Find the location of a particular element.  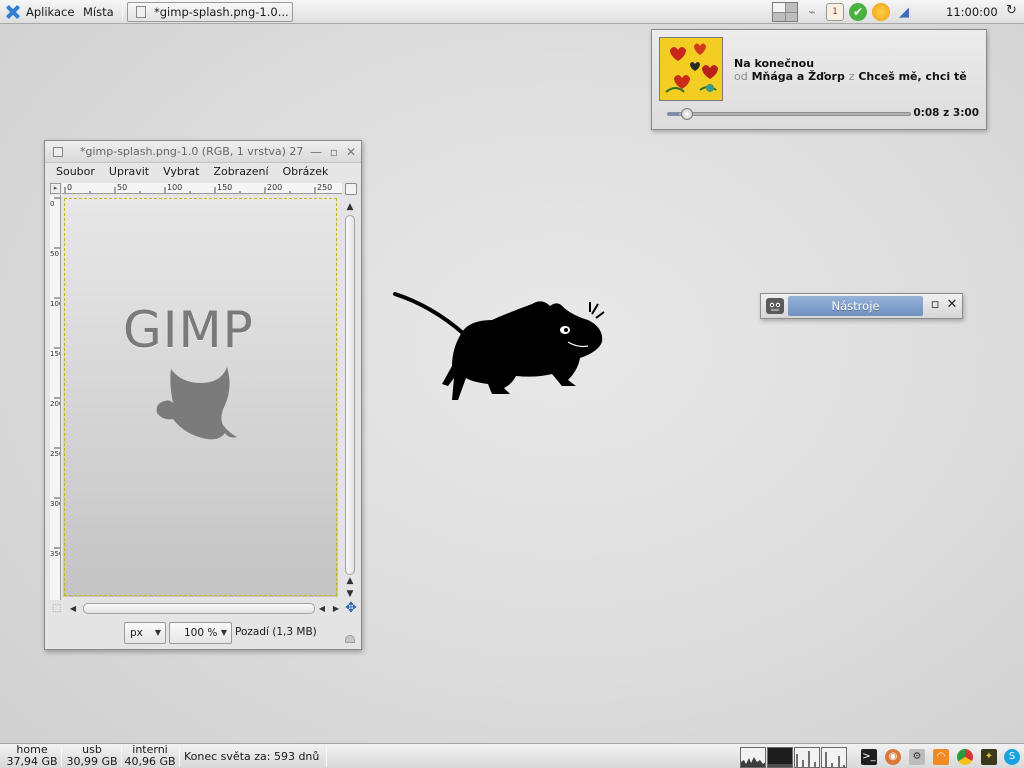

refresh-icon: ↻ is located at coordinates (1013, 11).